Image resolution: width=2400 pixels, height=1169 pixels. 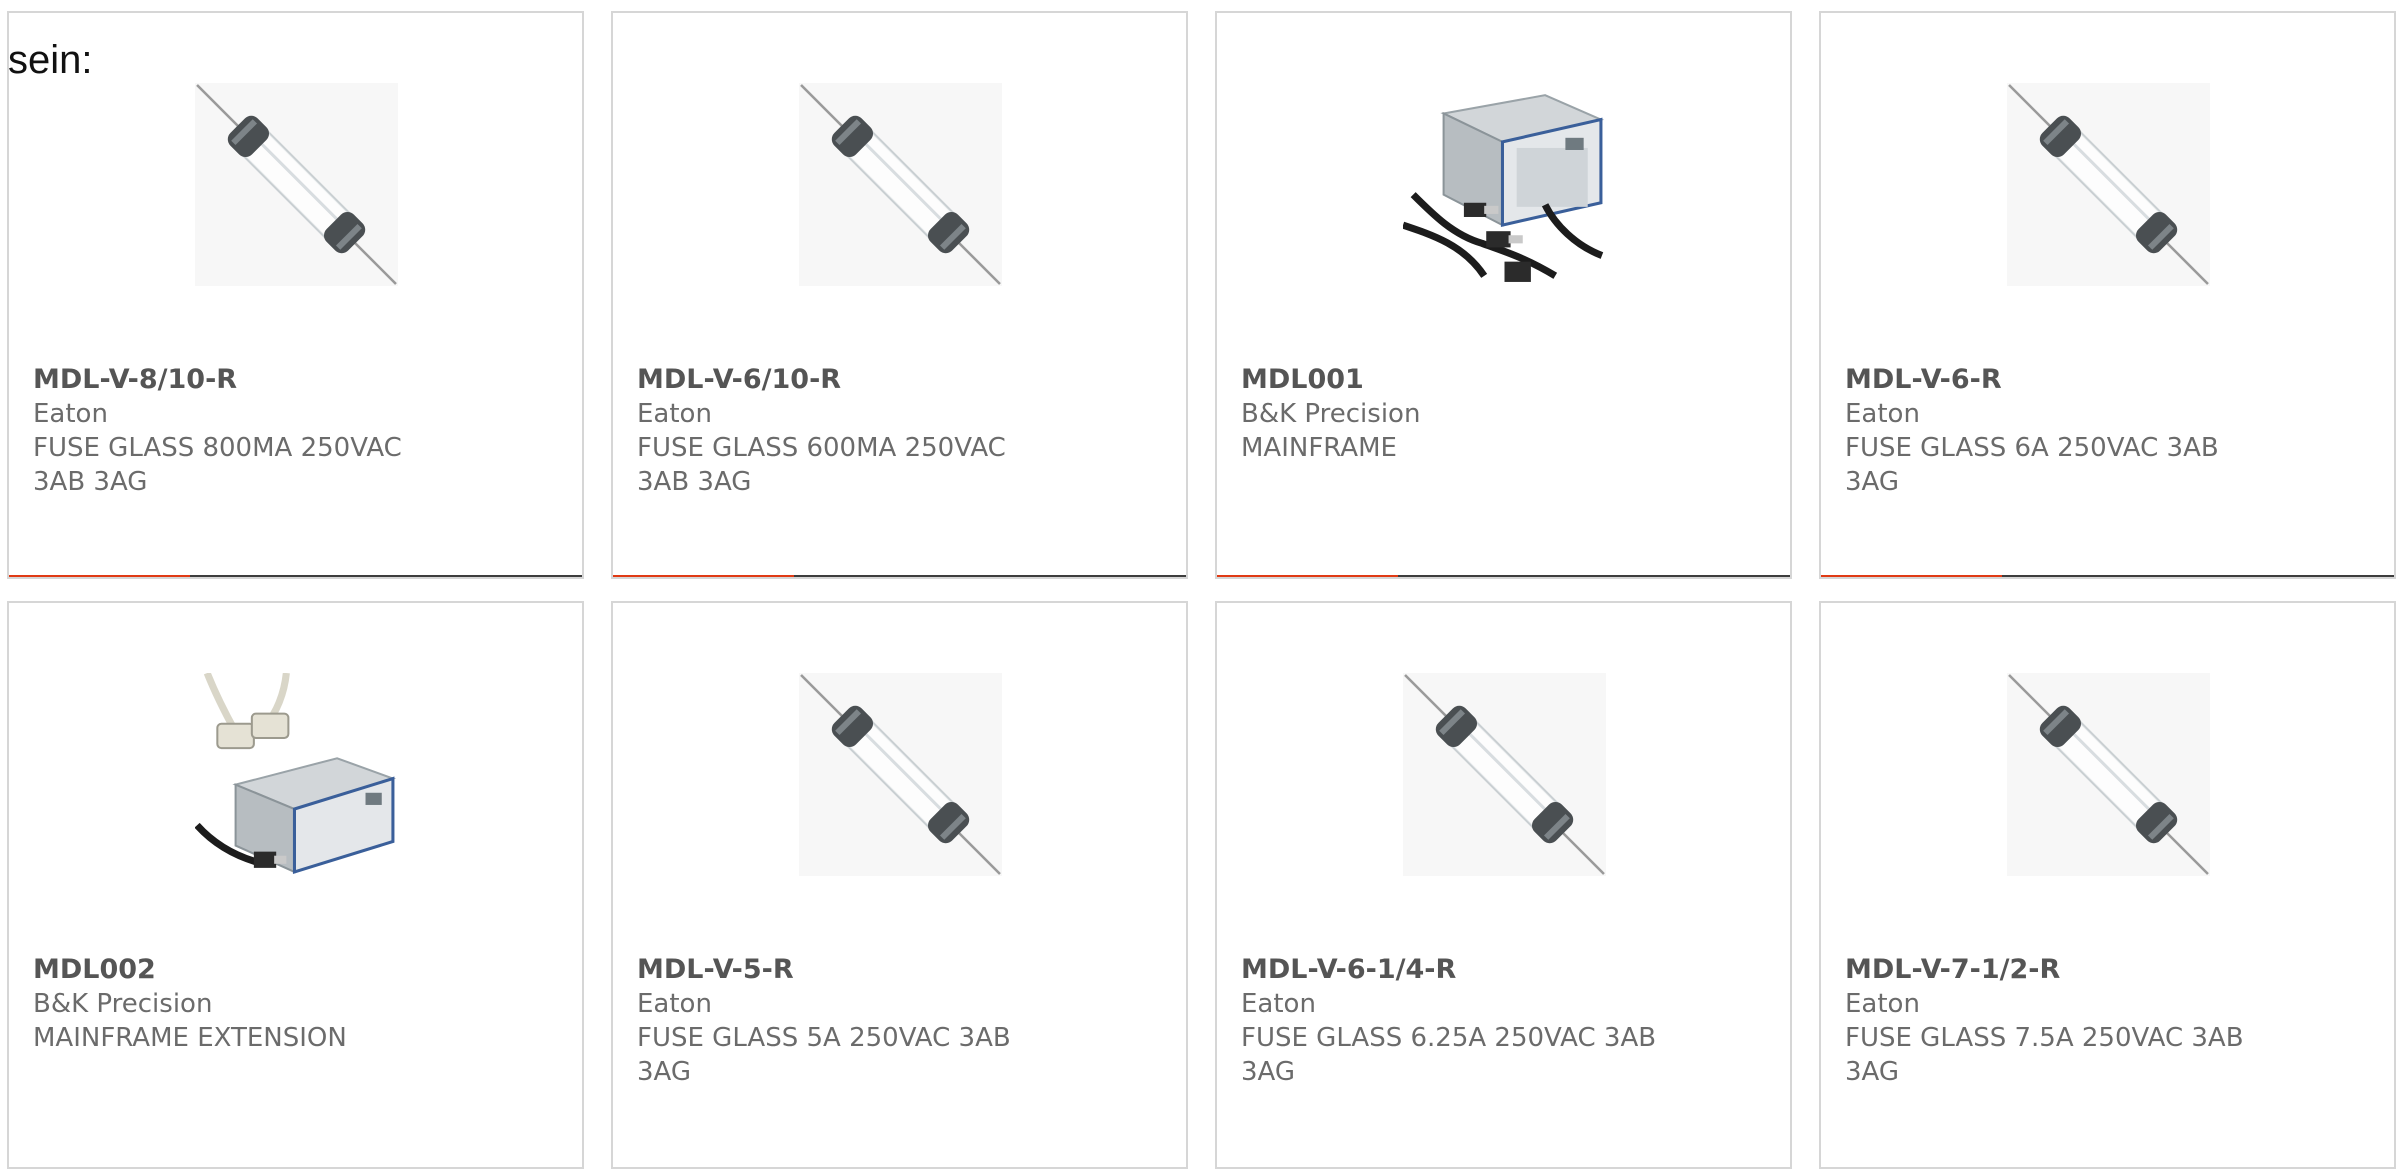 What do you see at coordinates (851, 380) in the screenshot?
I see `part-number-link: MDL-V-6/10-R` at bounding box center [851, 380].